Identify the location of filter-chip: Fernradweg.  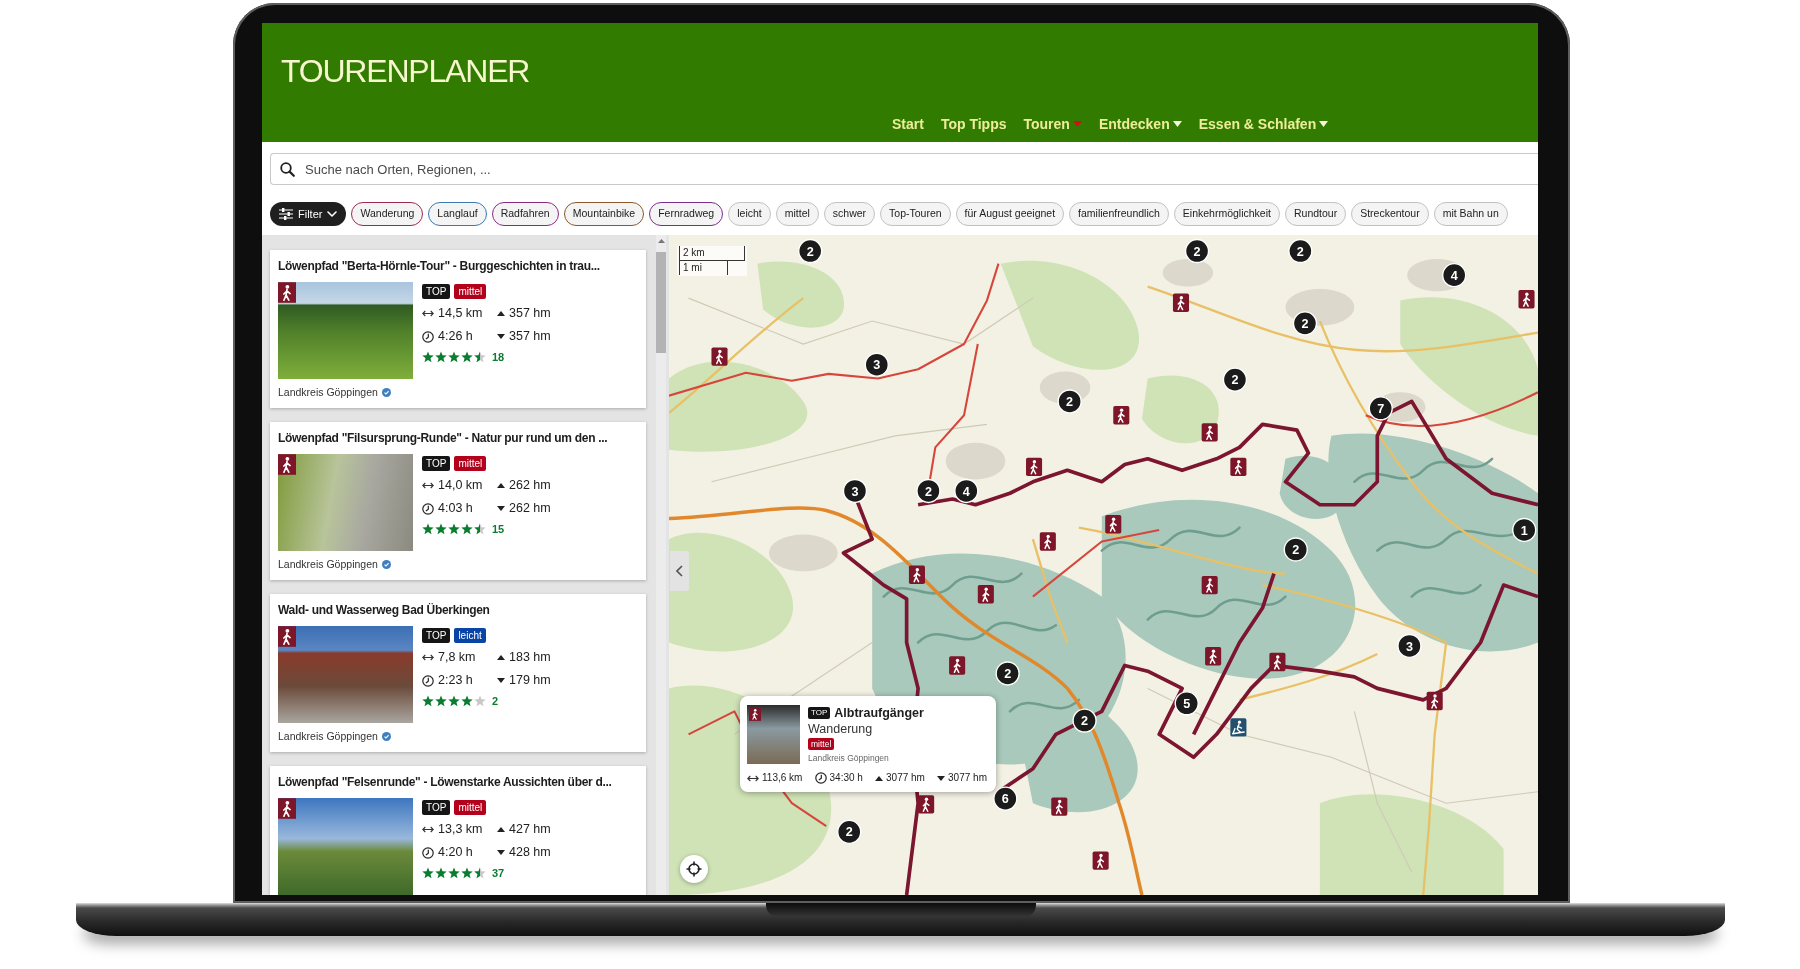
(686, 214).